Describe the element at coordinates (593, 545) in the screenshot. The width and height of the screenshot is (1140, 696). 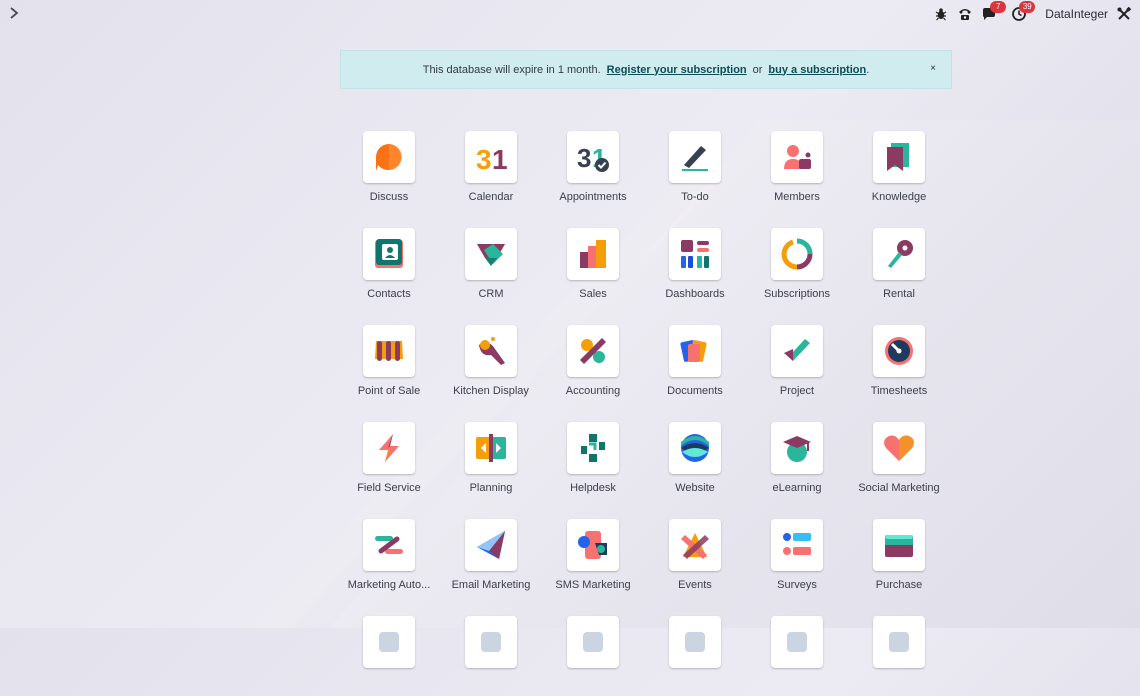
I see `sms-marketing-icon` at that location.